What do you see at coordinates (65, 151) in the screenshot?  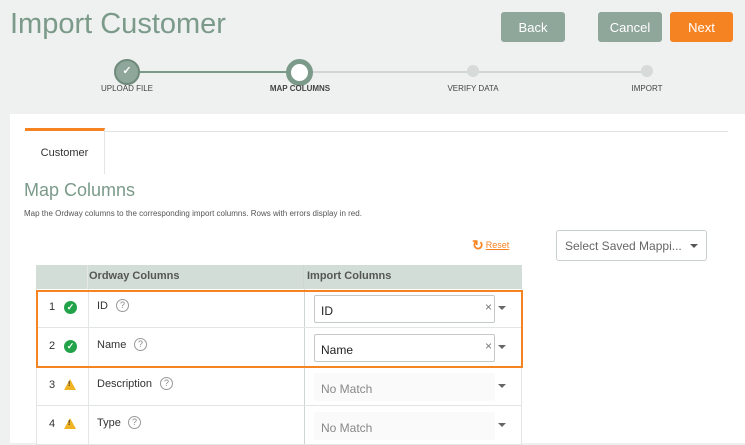 I see `tab-customer: Customer` at bounding box center [65, 151].